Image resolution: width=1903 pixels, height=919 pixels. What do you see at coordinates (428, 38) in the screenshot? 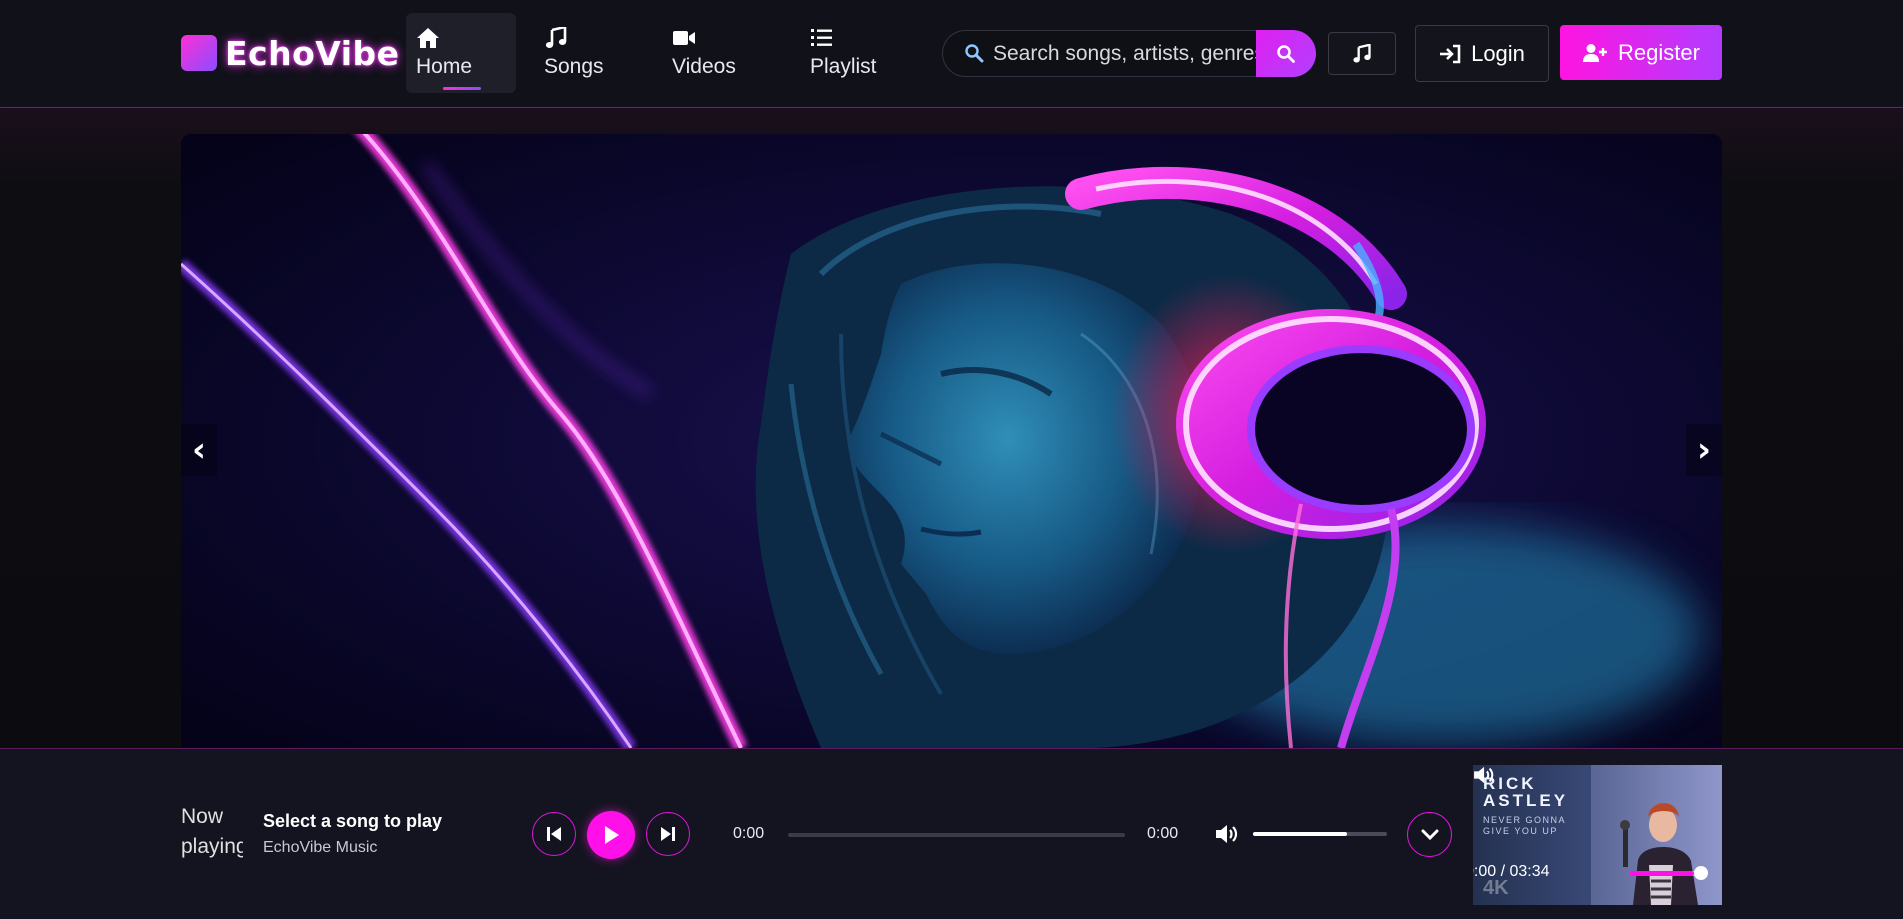
I see `home-icon` at bounding box center [428, 38].